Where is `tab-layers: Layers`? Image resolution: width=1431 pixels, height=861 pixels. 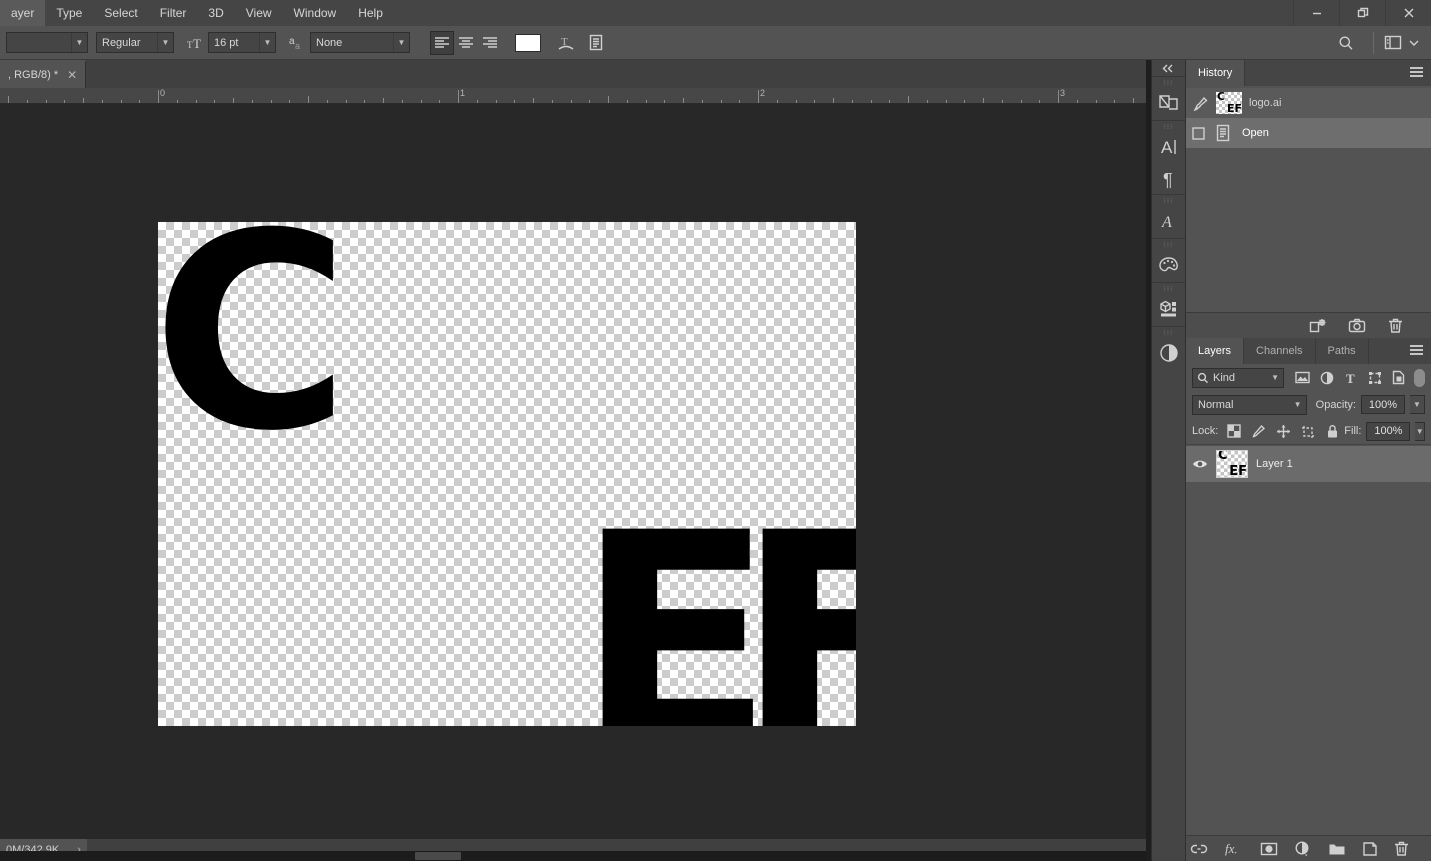 tab-layers: Layers is located at coordinates (1215, 351).